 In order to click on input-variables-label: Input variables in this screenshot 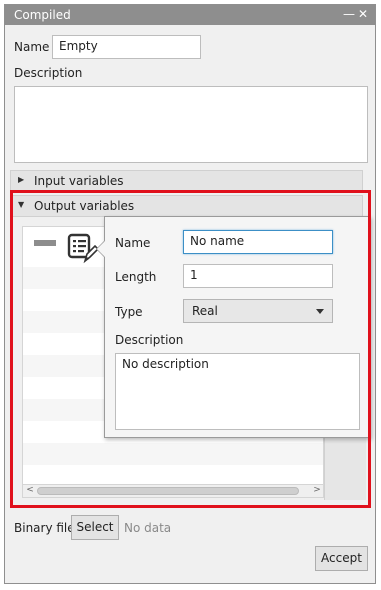, I will do `click(79, 181)`.